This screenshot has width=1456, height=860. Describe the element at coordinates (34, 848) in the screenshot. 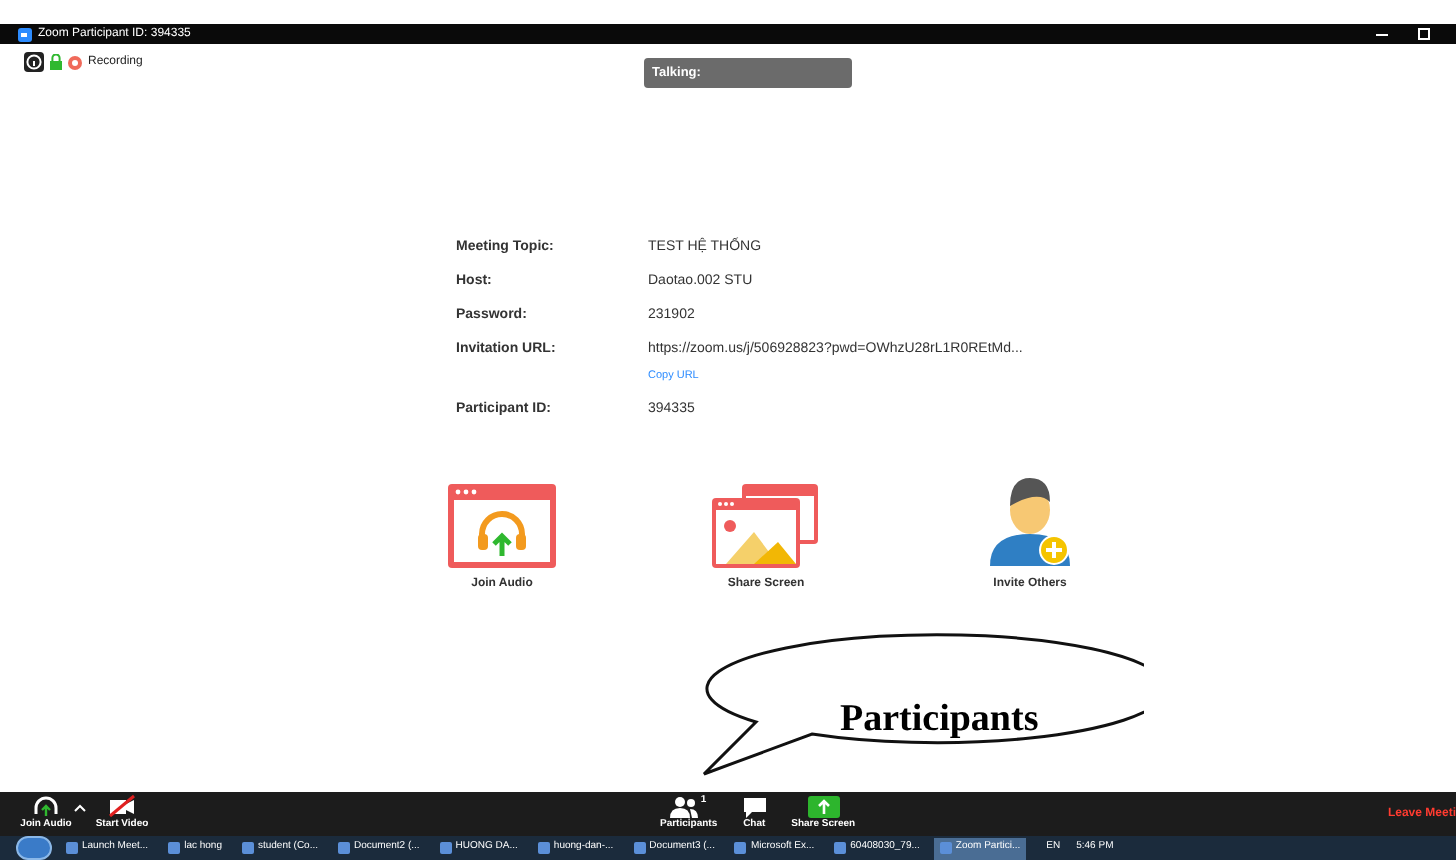

I see `start-button` at that location.